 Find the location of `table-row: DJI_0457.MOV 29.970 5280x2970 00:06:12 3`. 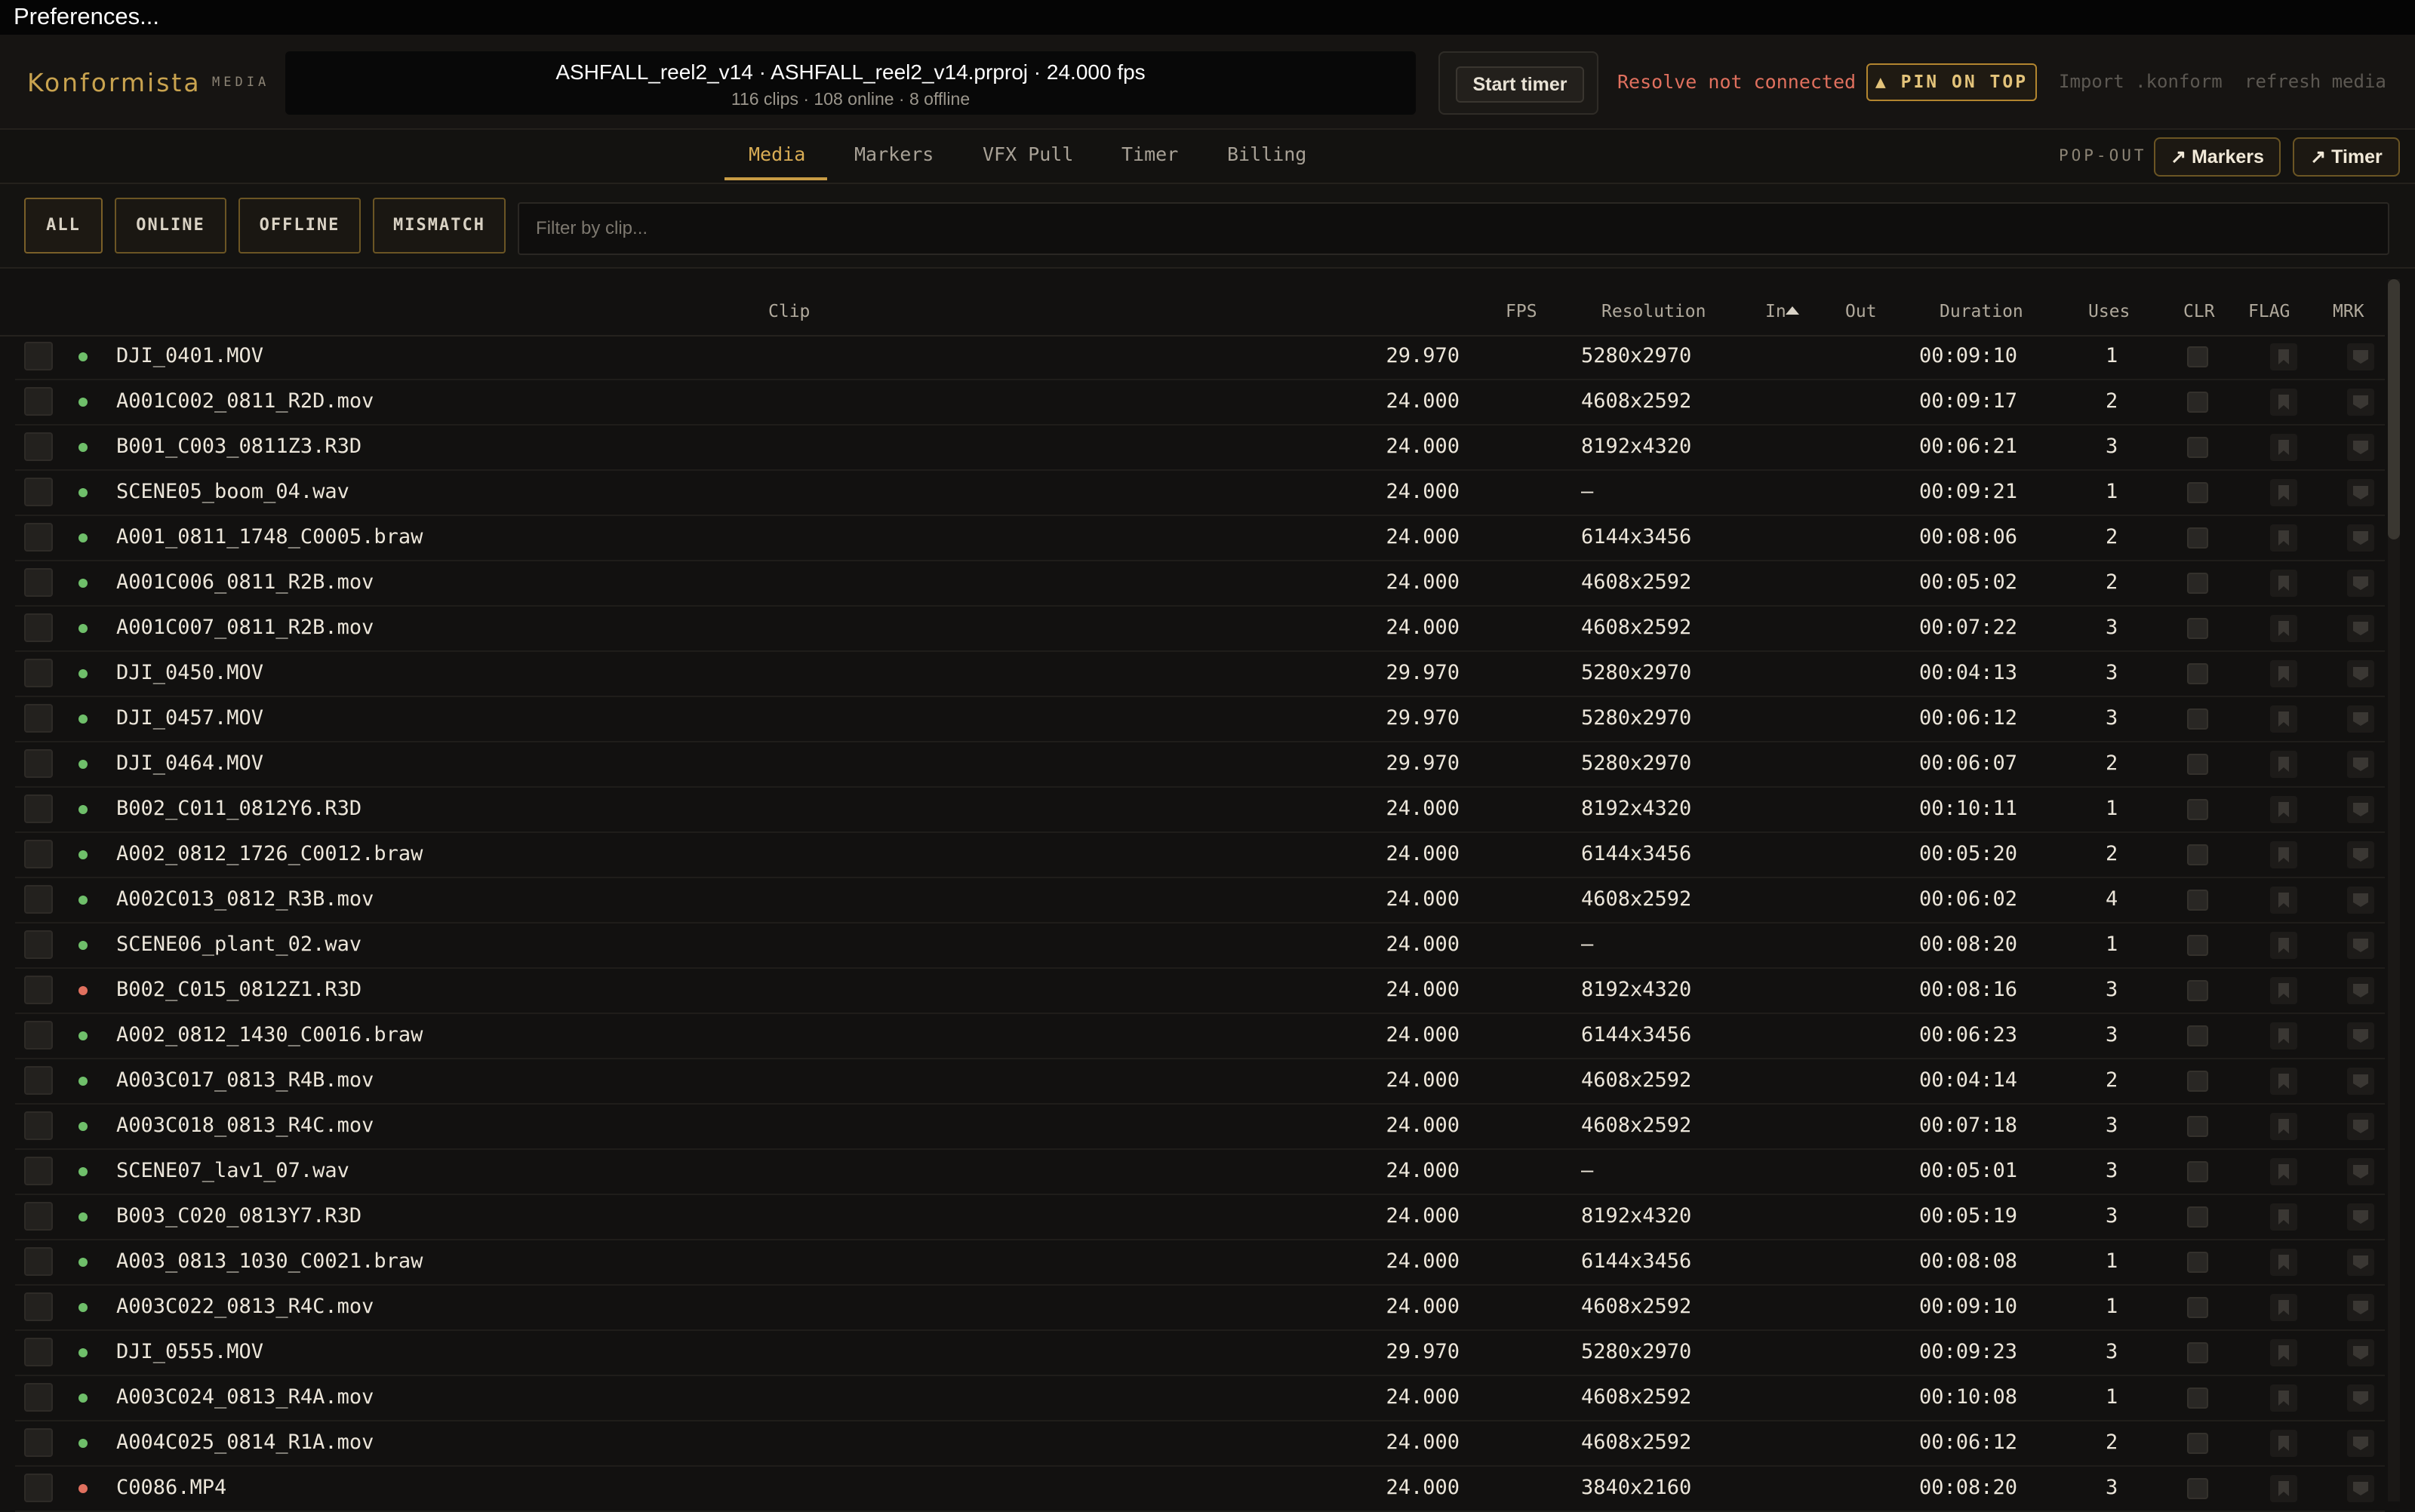

table-row: DJI_0457.MOV 29.970 5280x2970 00:06:12 3 is located at coordinates (1200, 719).